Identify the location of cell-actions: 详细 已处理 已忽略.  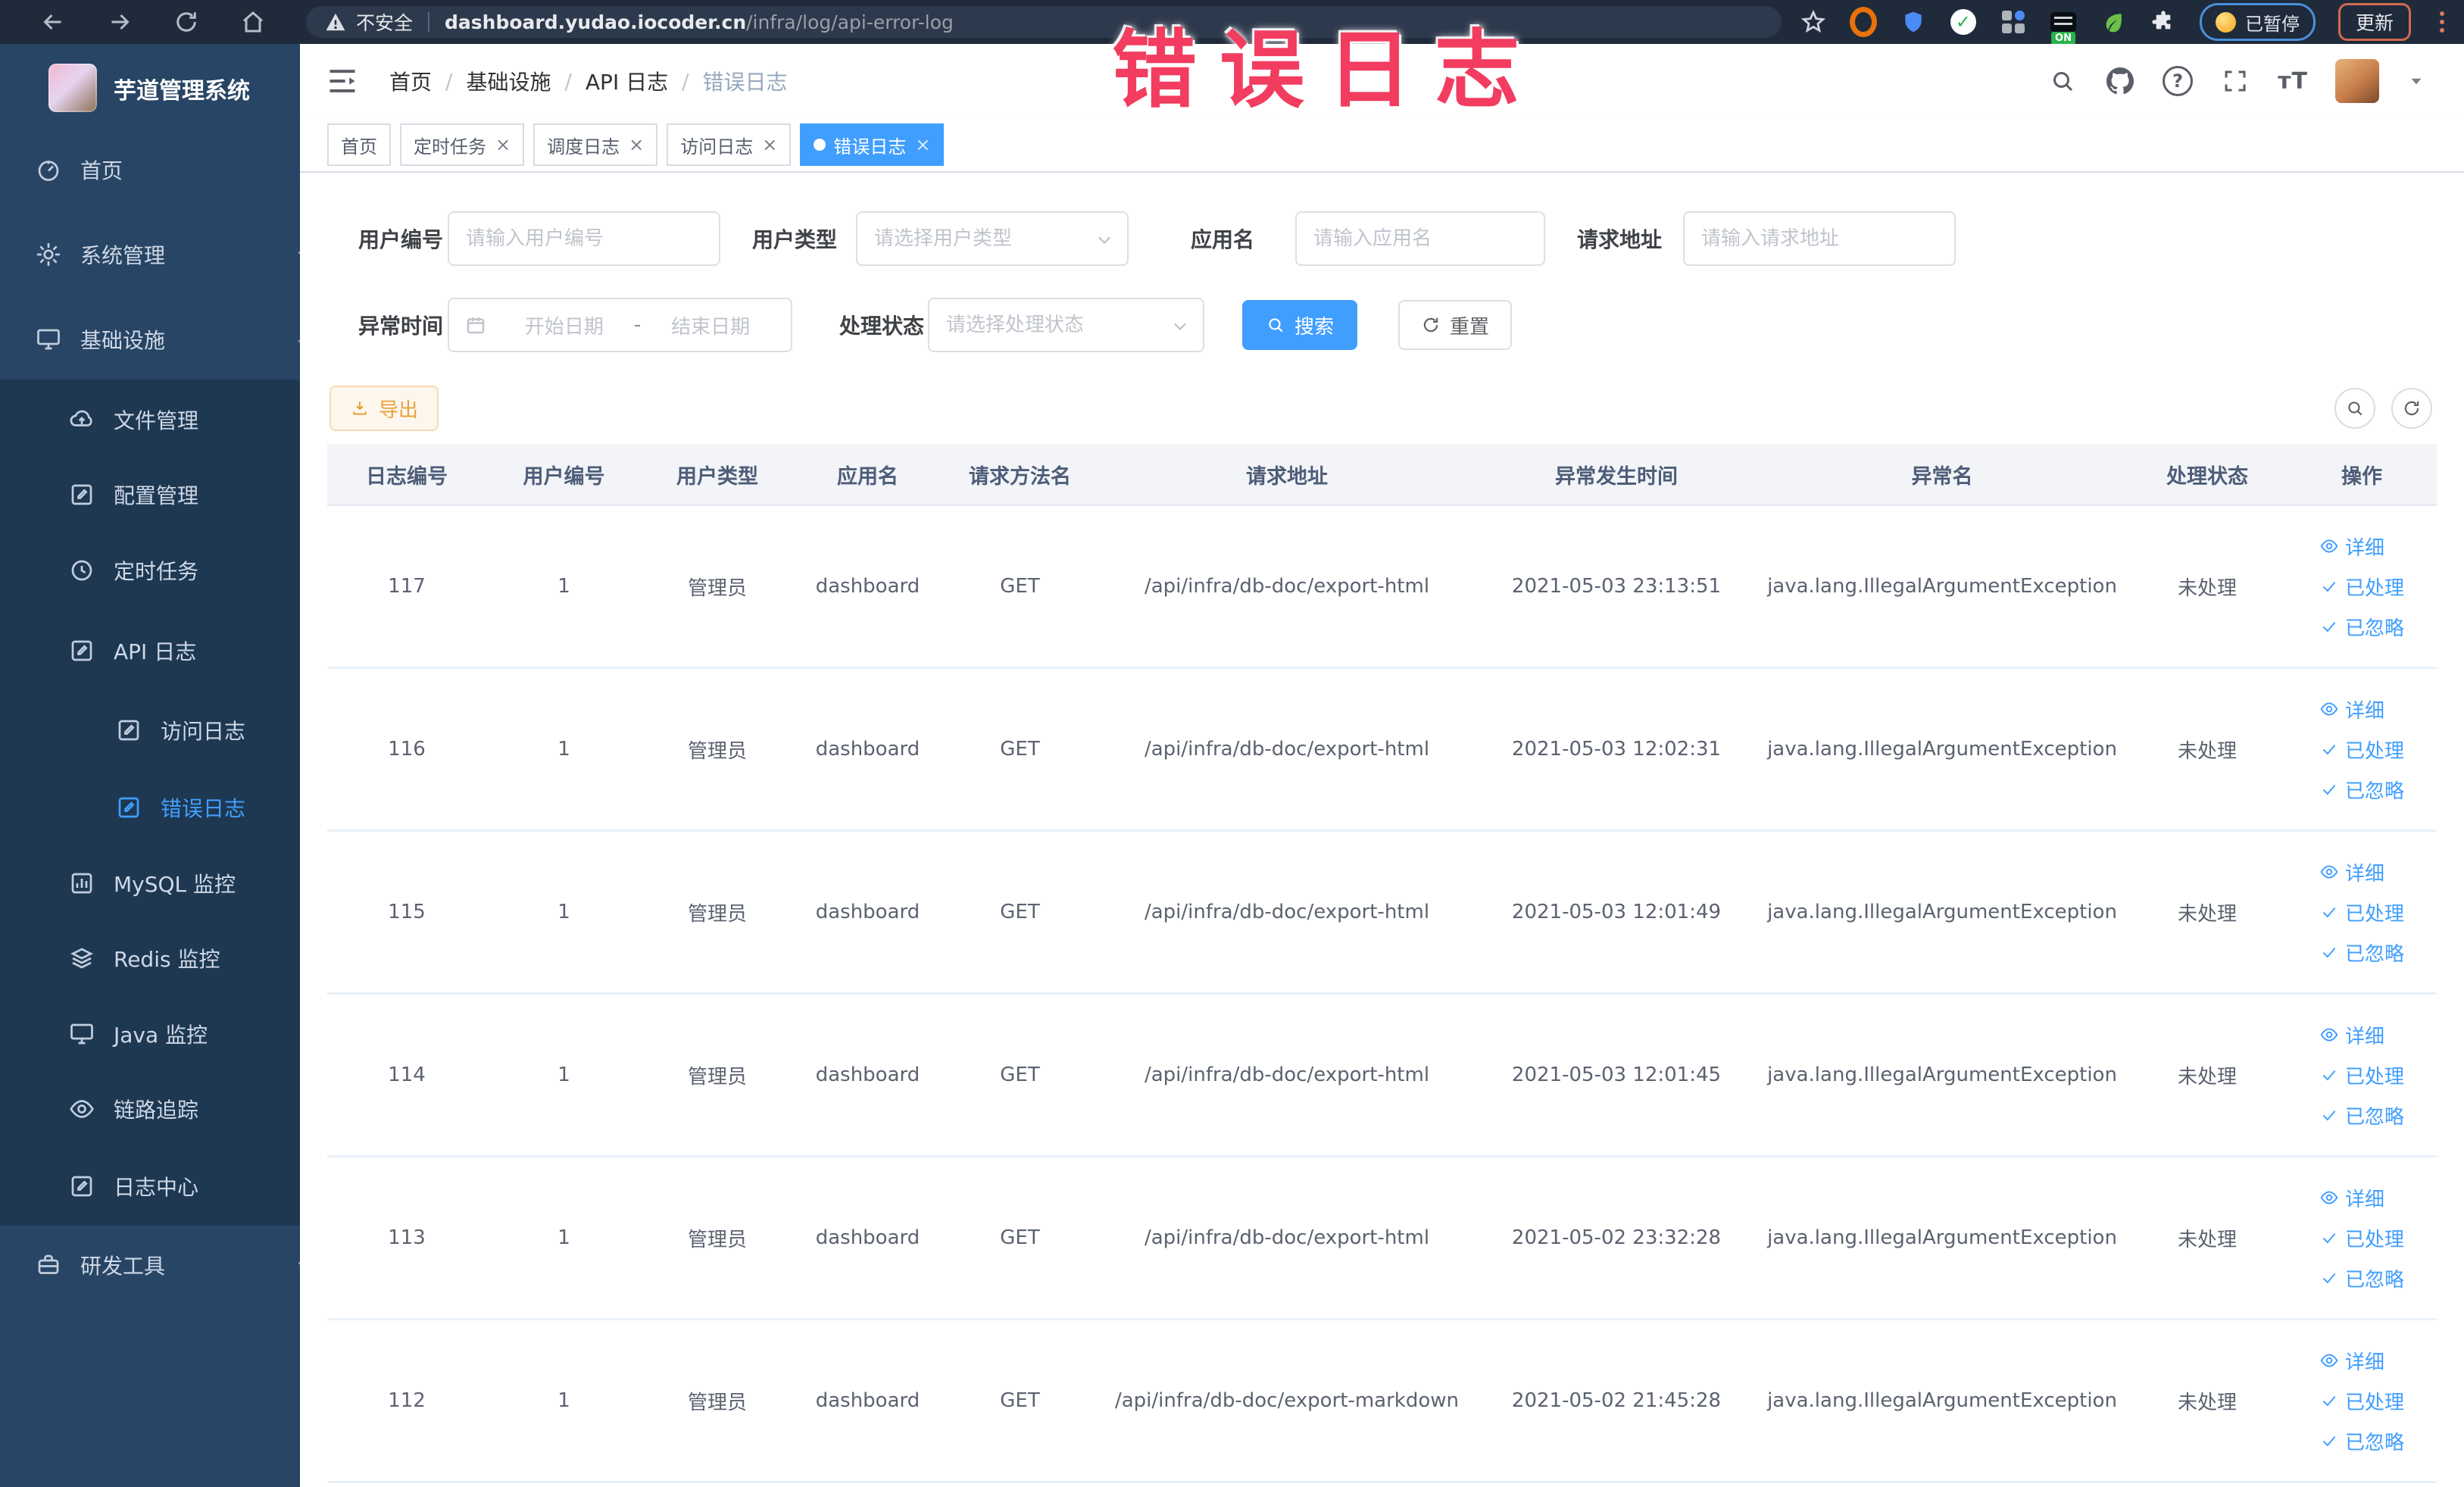
(2362, 1238).